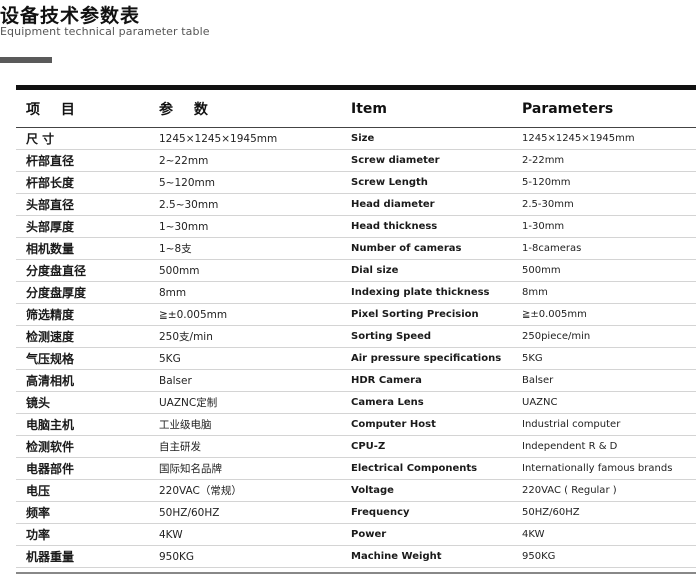 The image size is (696, 575). What do you see at coordinates (87, 490) in the screenshot?
I see `row-item-cn: 电压` at bounding box center [87, 490].